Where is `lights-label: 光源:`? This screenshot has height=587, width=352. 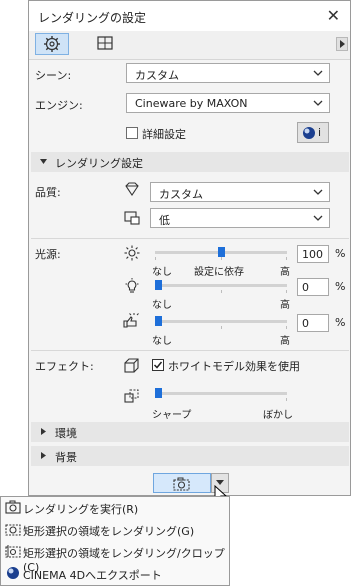
lights-label: 光源: is located at coordinates (48, 254).